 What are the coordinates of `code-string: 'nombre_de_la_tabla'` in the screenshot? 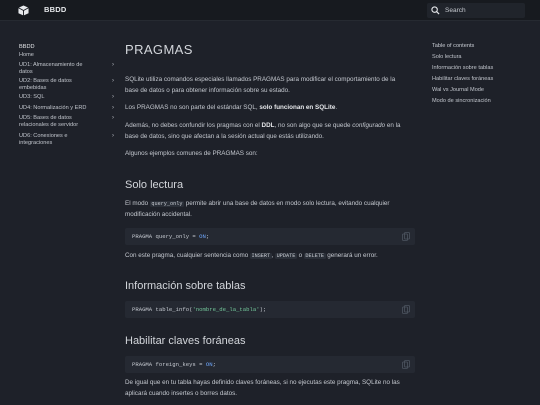 It's located at (226, 309).